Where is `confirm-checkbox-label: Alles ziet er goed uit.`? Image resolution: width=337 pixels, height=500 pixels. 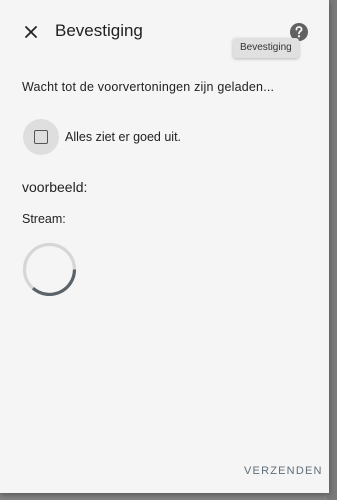 confirm-checkbox-label: Alles ziet er goed uit. is located at coordinates (123, 137).